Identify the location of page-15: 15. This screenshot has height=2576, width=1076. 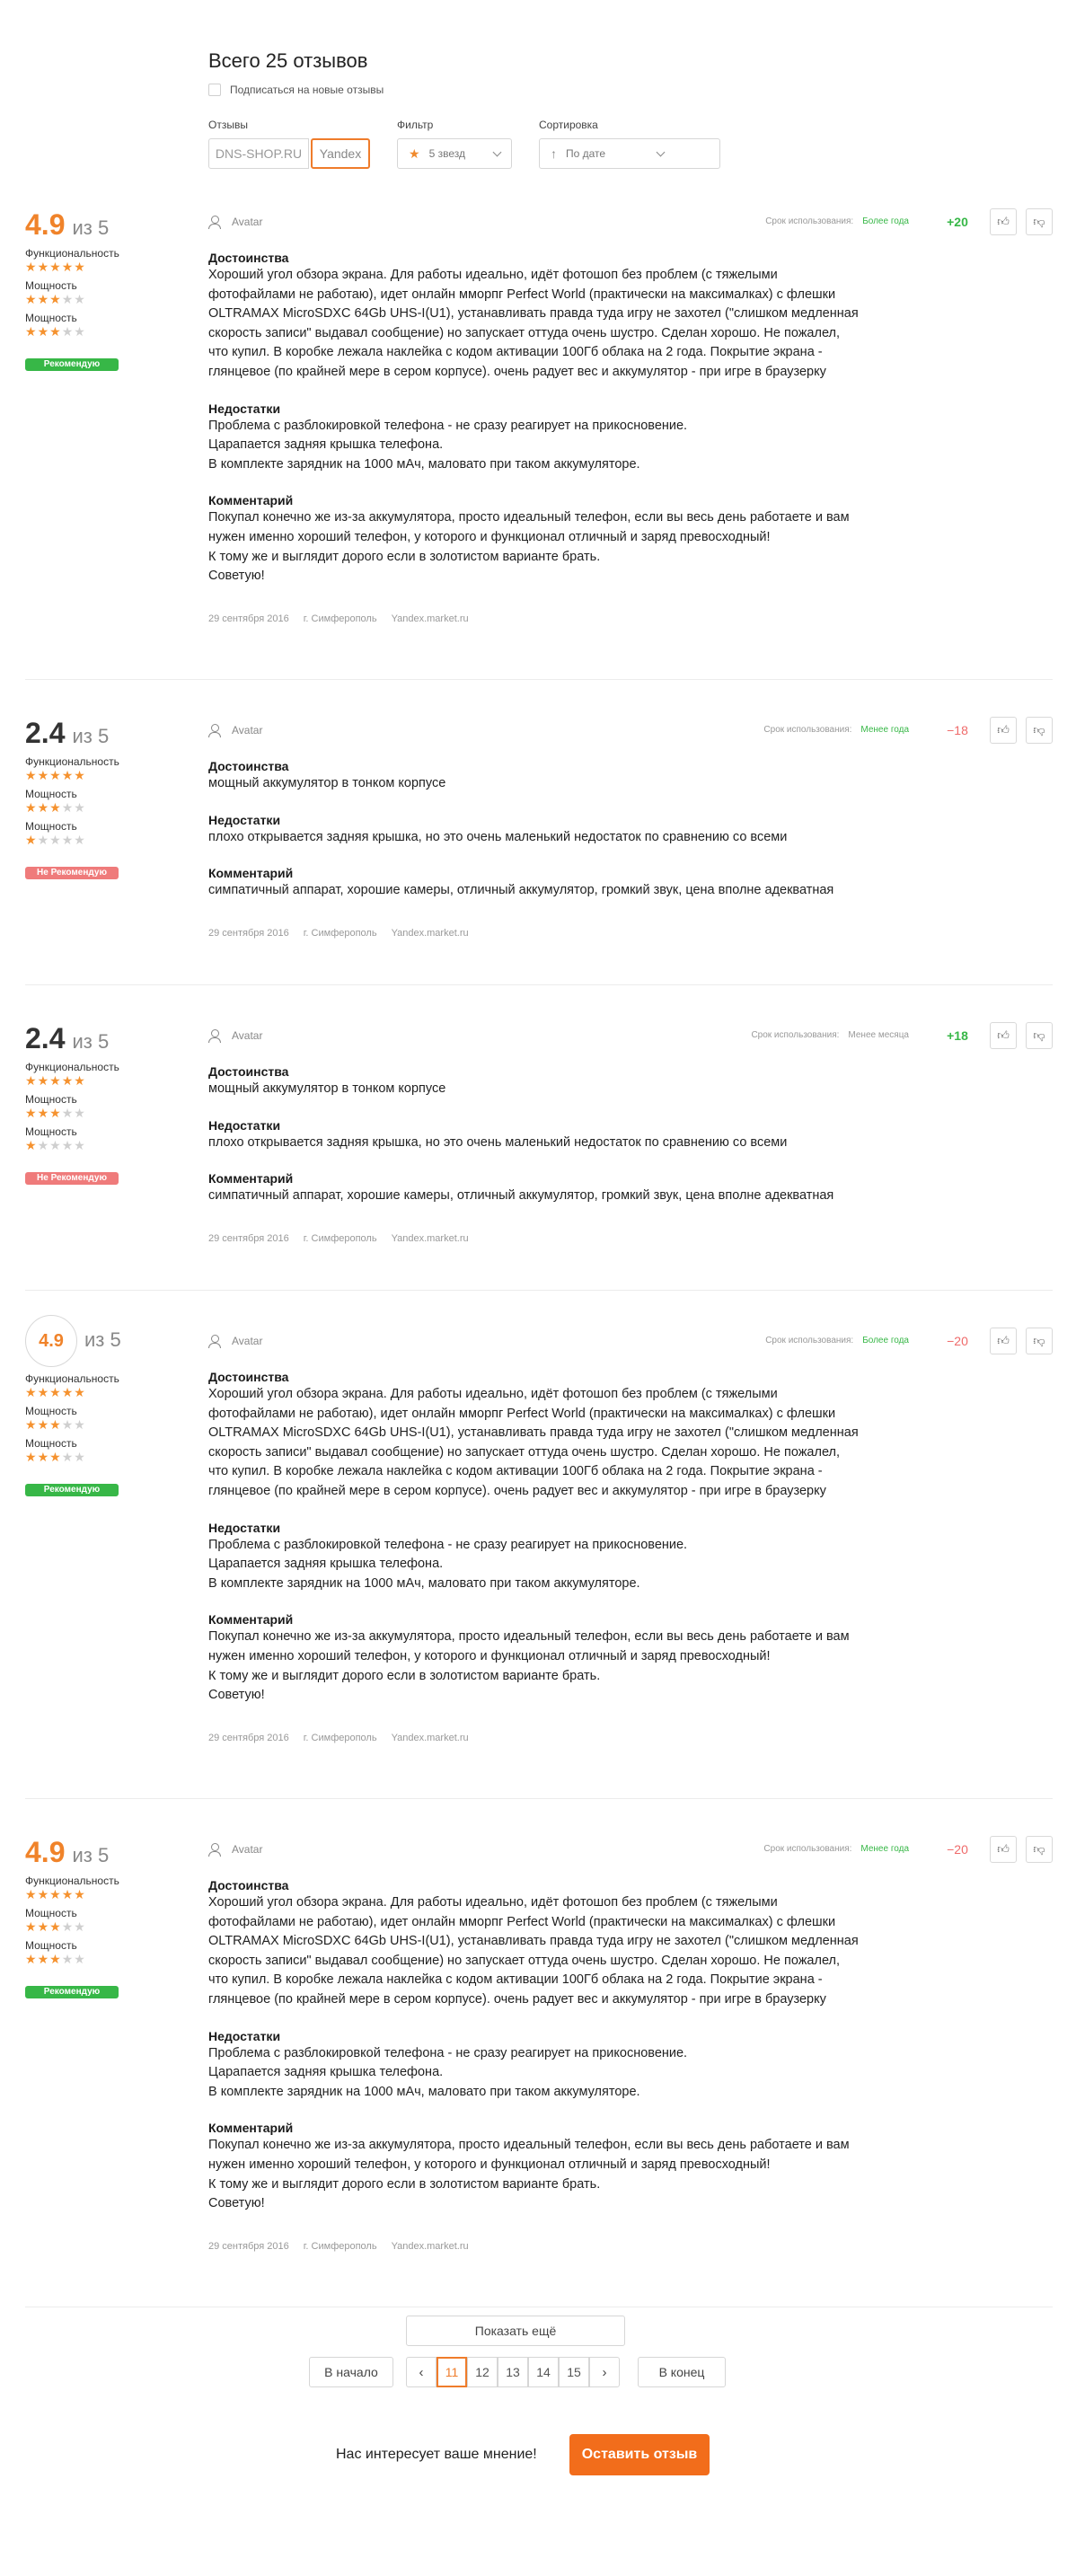
(574, 2372).